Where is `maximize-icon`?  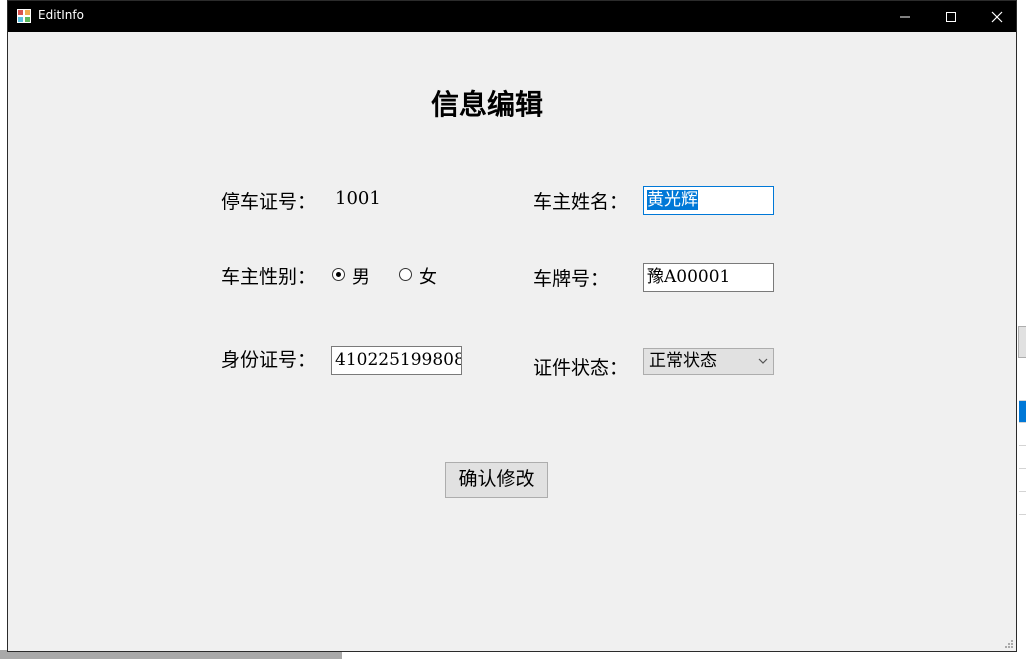 maximize-icon is located at coordinates (951, 17).